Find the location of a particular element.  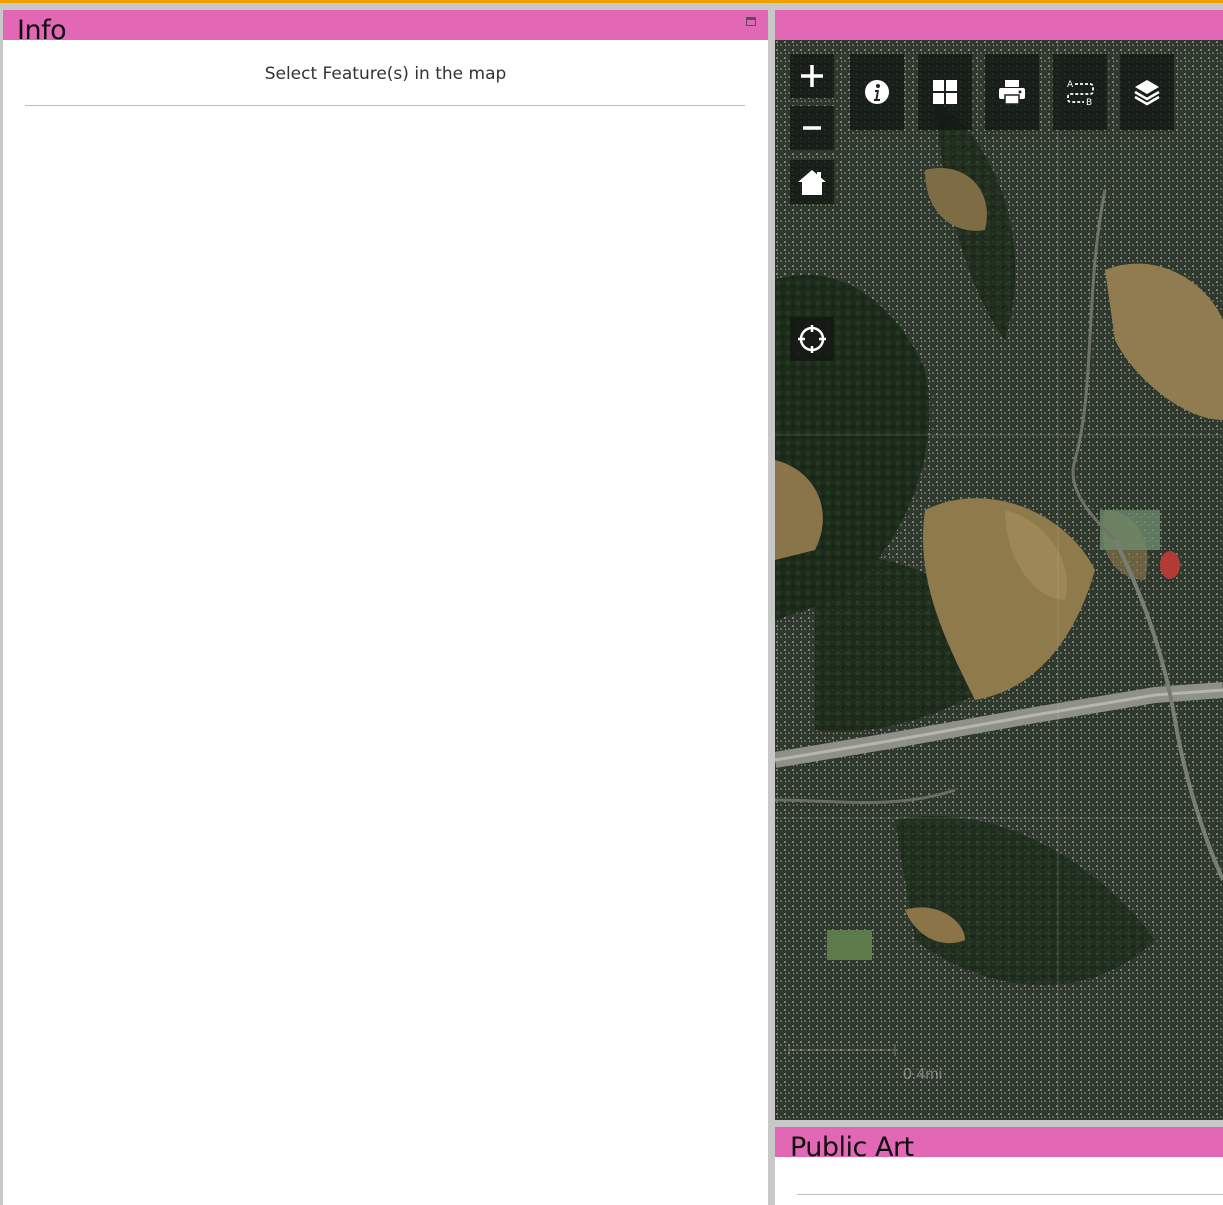

info-tool-button is located at coordinates (877, 92).